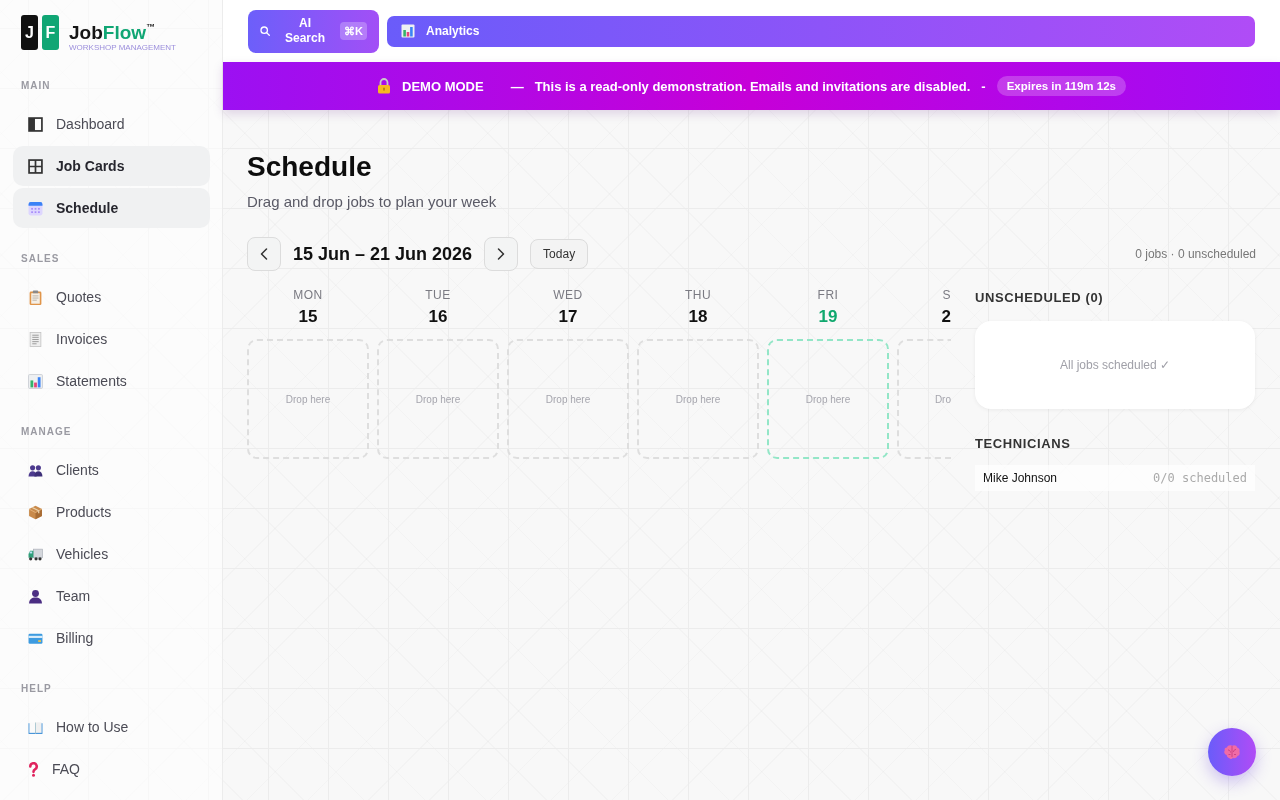 The width and height of the screenshot is (1280, 800). What do you see at coordinates (35, 596) in the screenshot?
I see `person-icon` at bounding box center [35, 596].